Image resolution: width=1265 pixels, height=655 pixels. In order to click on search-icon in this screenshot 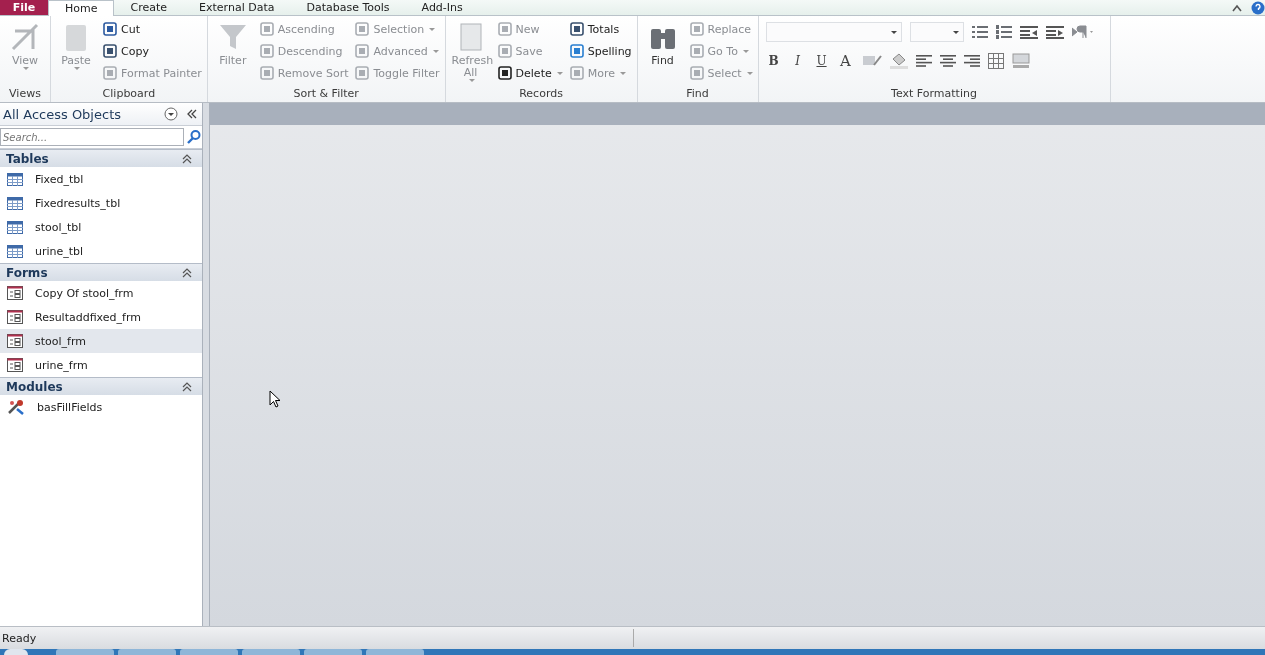, I will do `click(194, 137)`.